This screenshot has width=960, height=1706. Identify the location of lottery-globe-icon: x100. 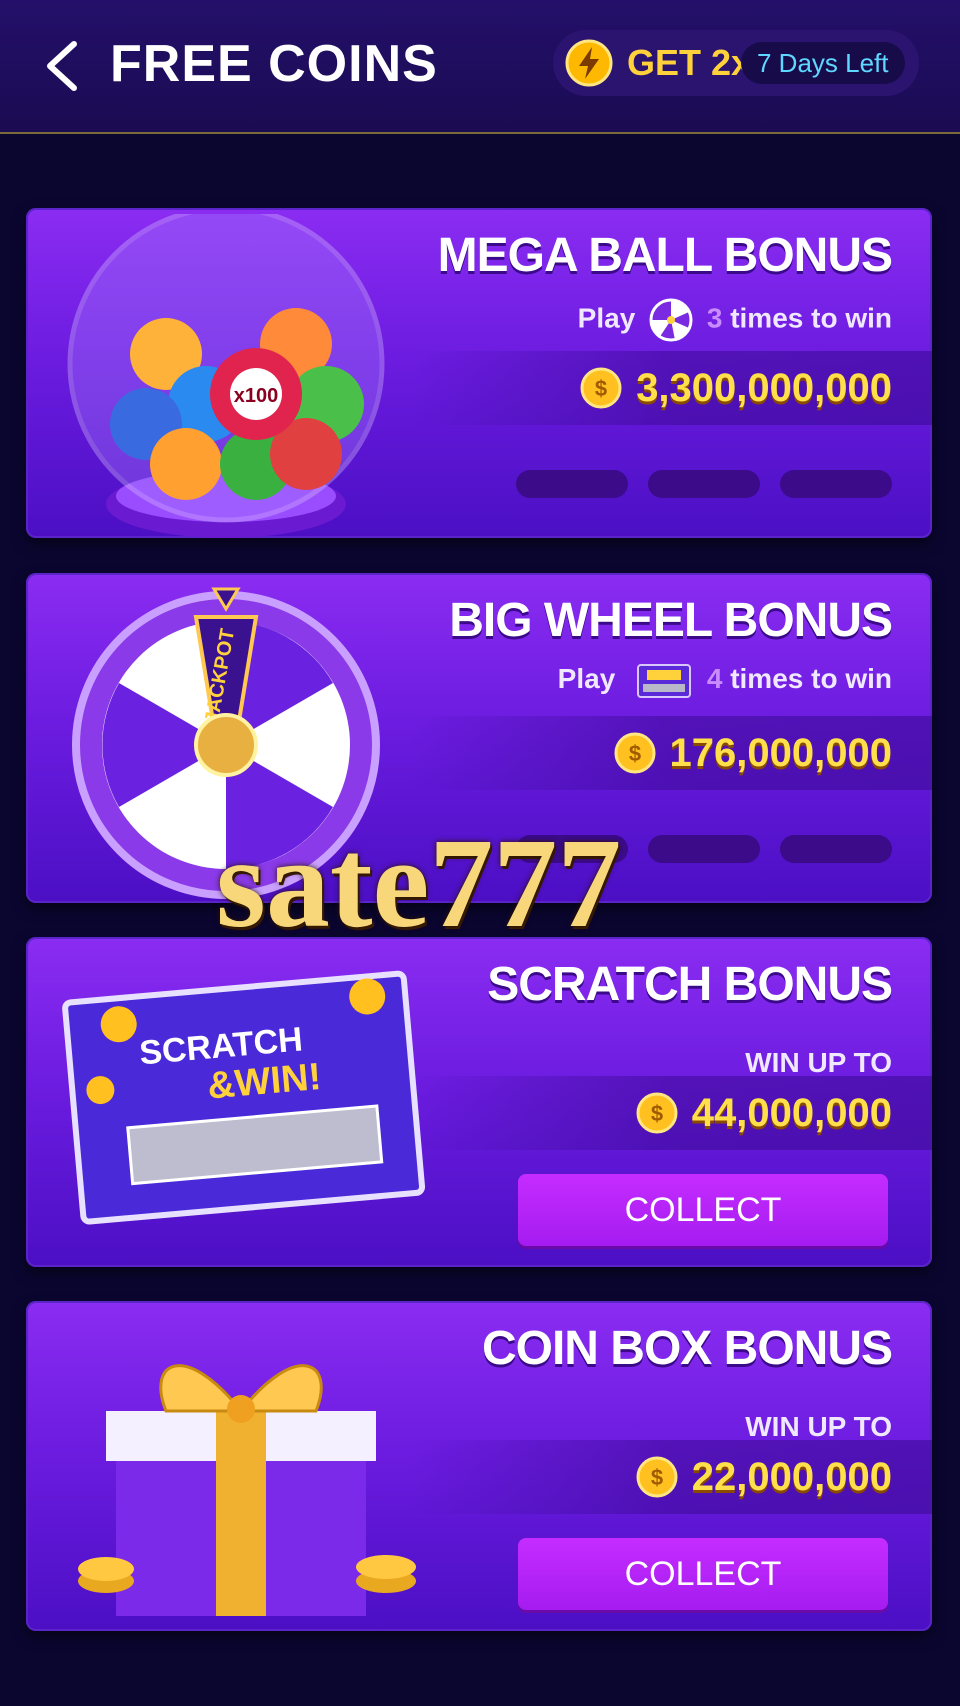
(226, 376).